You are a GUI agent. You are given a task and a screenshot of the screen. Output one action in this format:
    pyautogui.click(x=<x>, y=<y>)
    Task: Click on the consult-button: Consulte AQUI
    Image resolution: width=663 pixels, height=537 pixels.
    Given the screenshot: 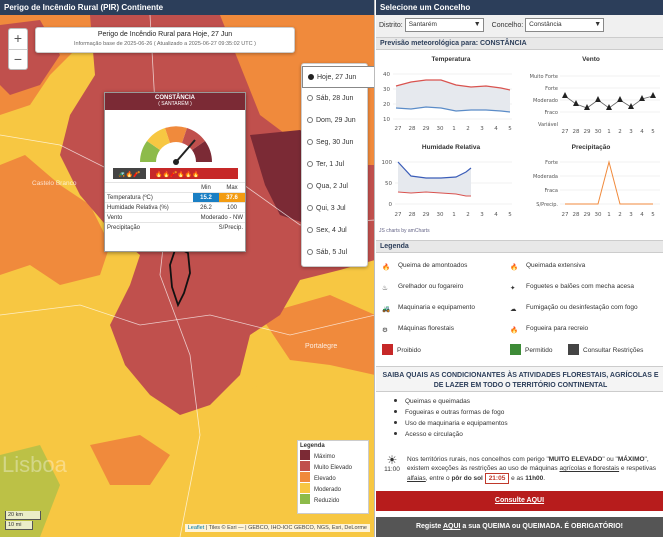 What is the action you would take?
    pyautogui.click(x=519, y=501)
    